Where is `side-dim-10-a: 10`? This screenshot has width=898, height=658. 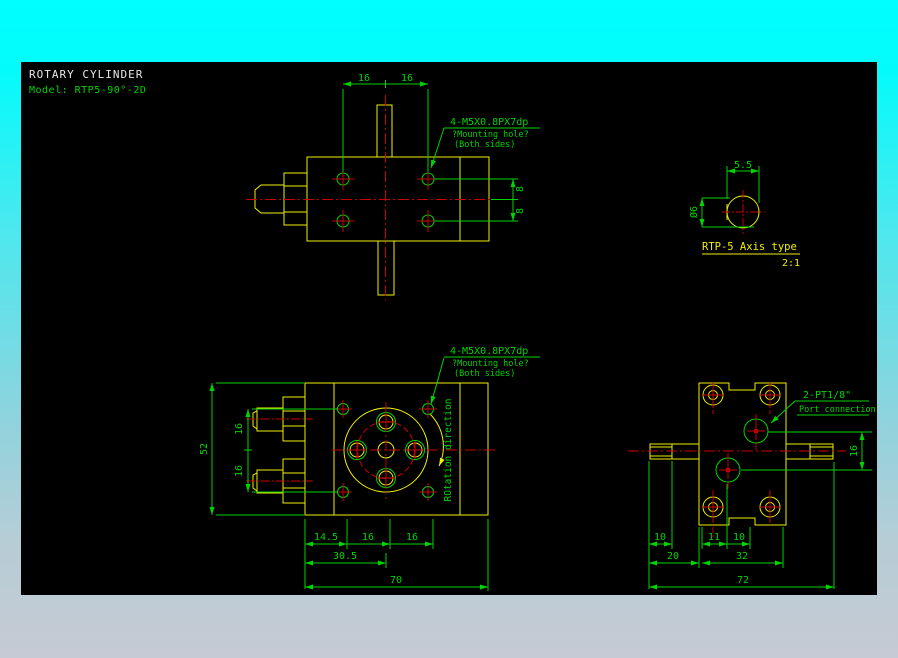
side-dim-10-a: 10 is located at coordinates (660, 537).